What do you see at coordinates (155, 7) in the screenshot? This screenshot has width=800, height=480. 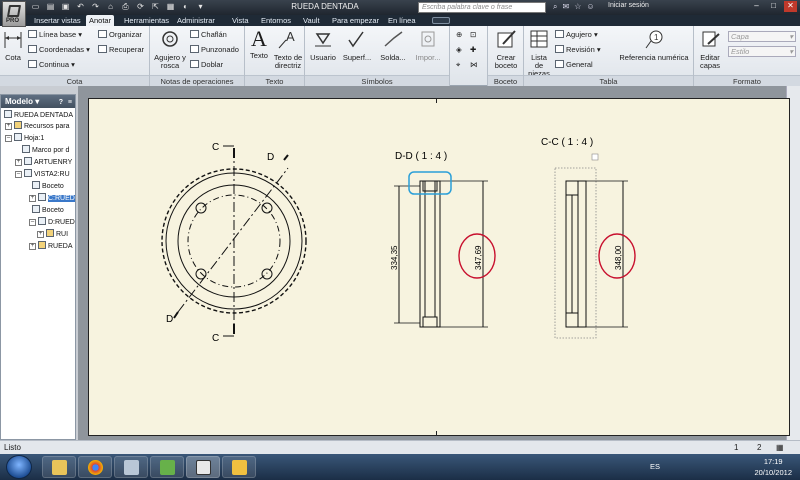 I see `select-icon: ⇱` at bounding box center [155, 7].